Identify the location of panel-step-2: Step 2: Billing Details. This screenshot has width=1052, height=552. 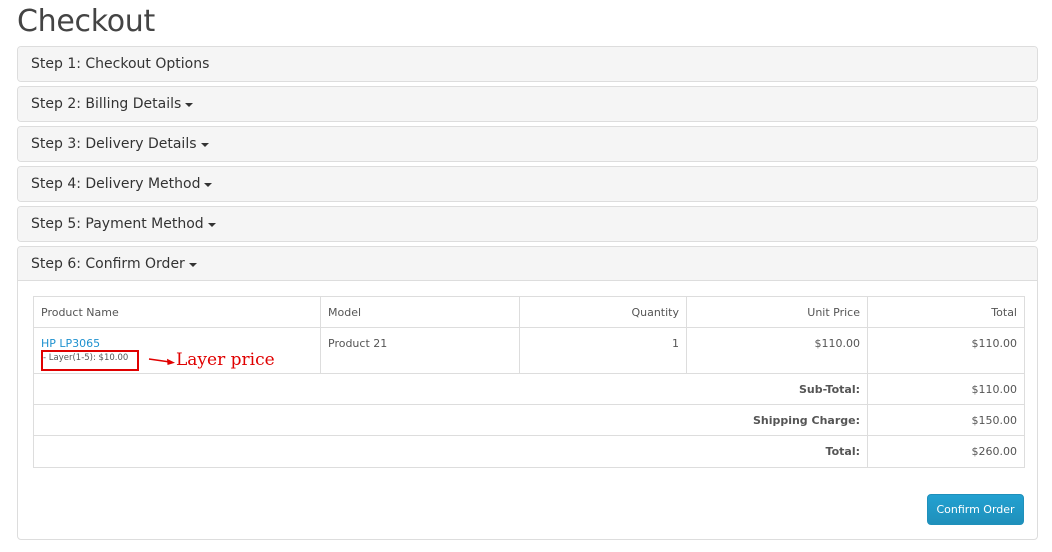
(527, 104).